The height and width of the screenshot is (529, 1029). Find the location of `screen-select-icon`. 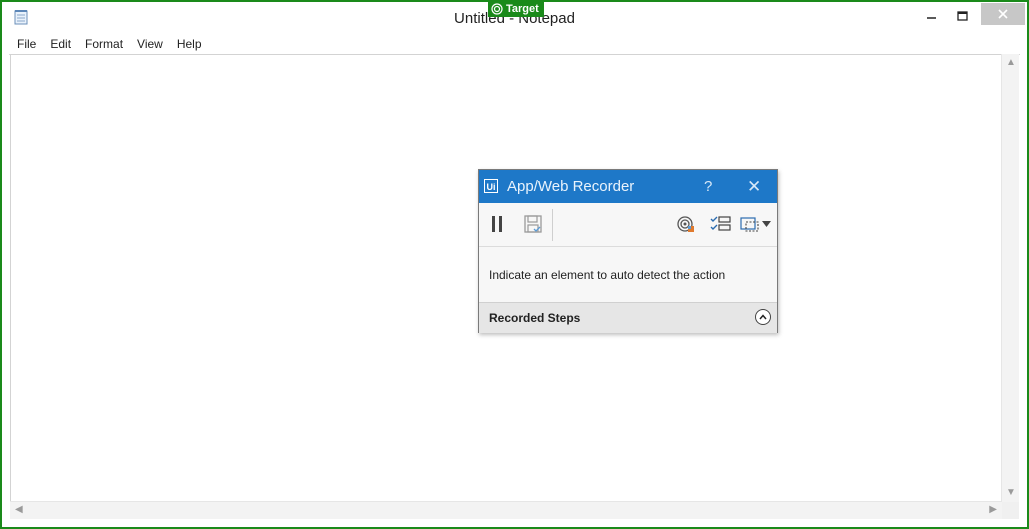

screen-select-icon is located at coordinates (749, 224).